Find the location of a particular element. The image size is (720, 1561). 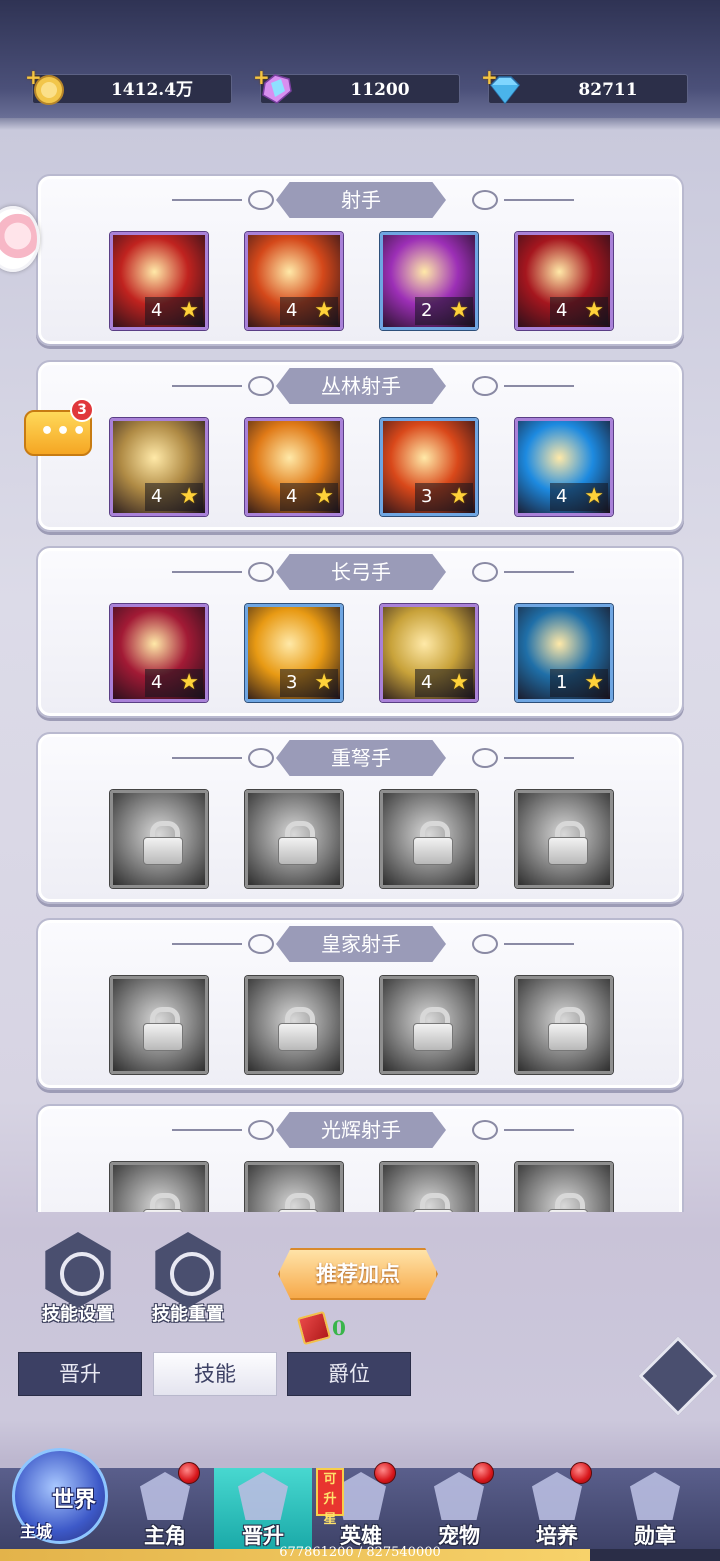

add-gold-icon: + is located at coordinates (33, 77).